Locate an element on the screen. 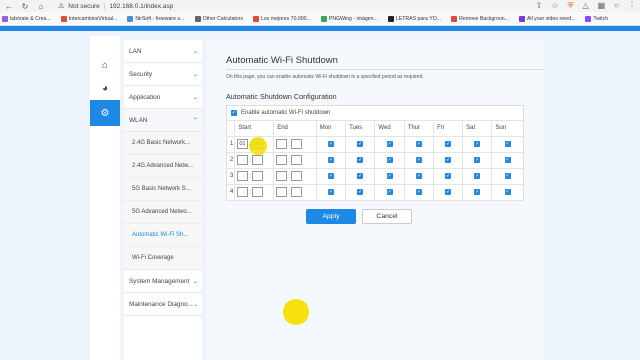 The height and width of the screenshot is (360, 640). chevron-down-icon: ⌄ is located at coordinates (195, 281).